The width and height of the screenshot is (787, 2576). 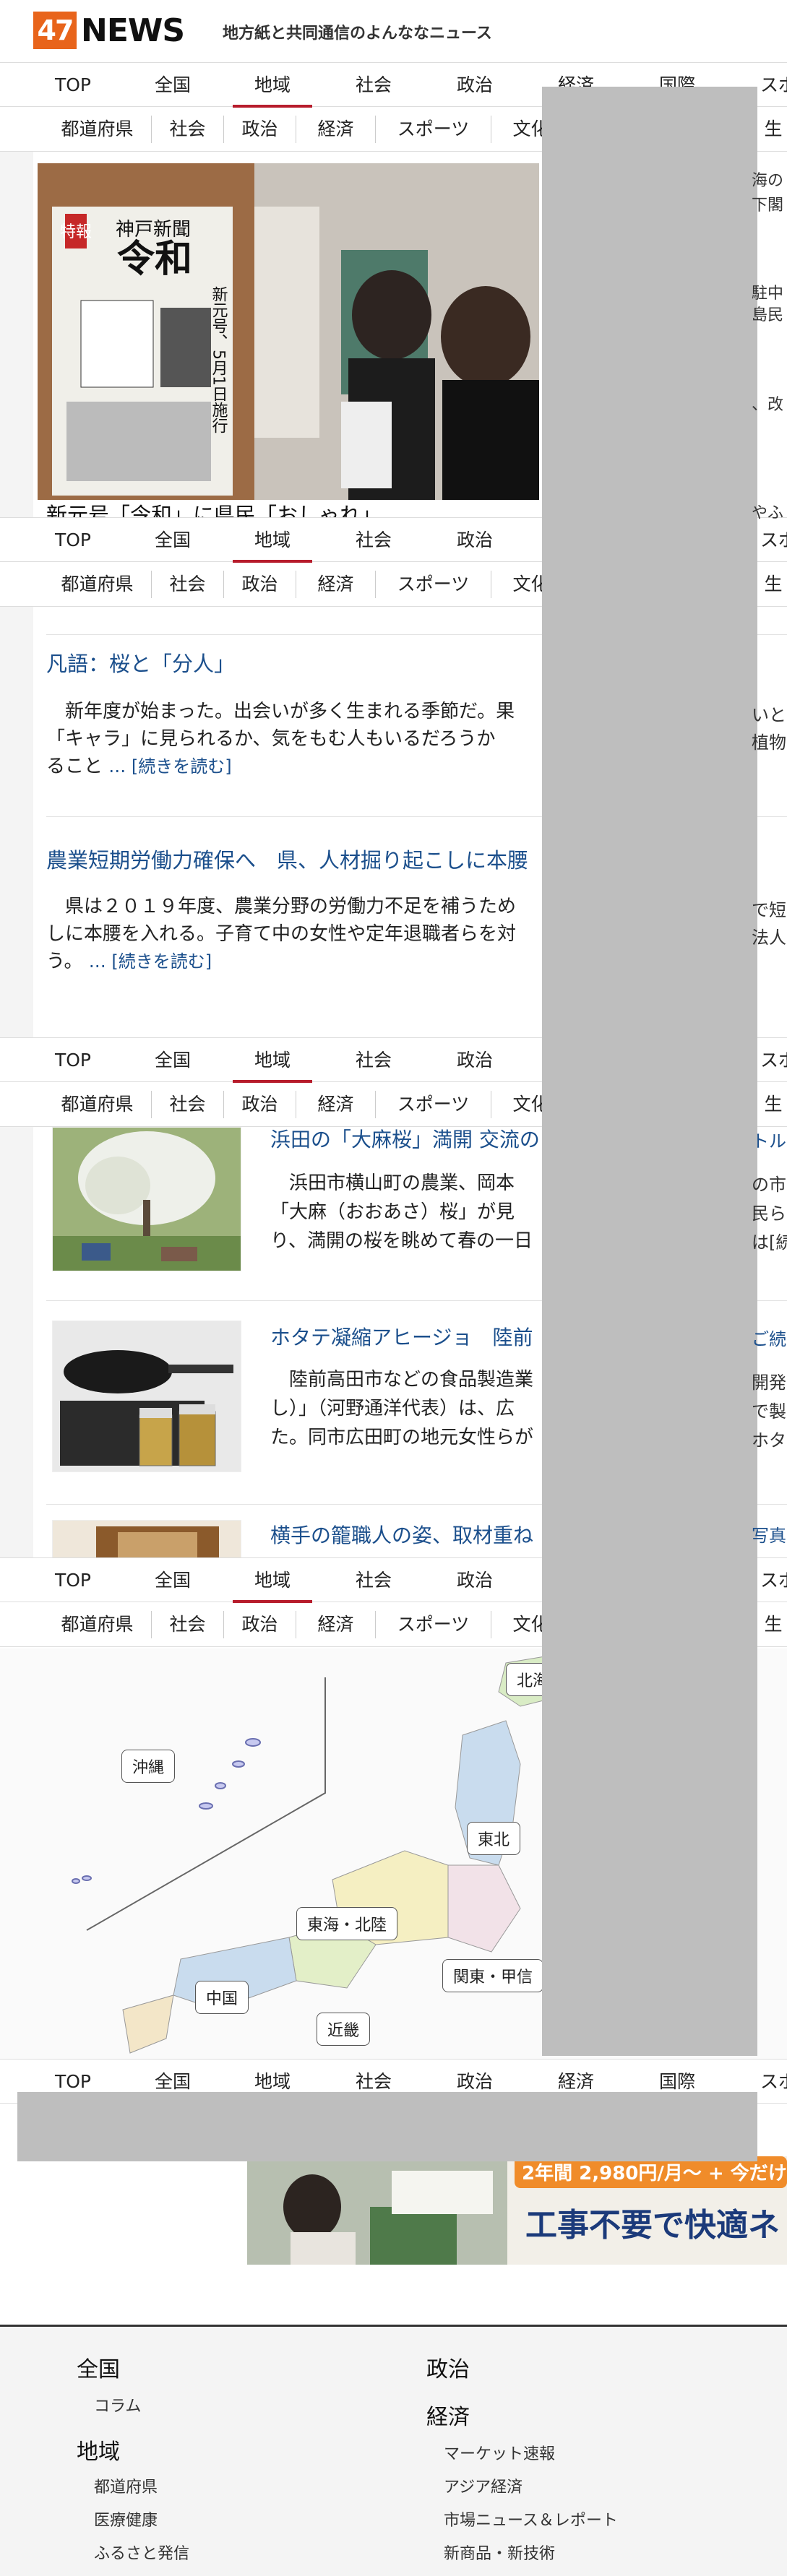 I want to click on ad-headline: 工事不要で快適ネ, so click(x=652, y=2225).